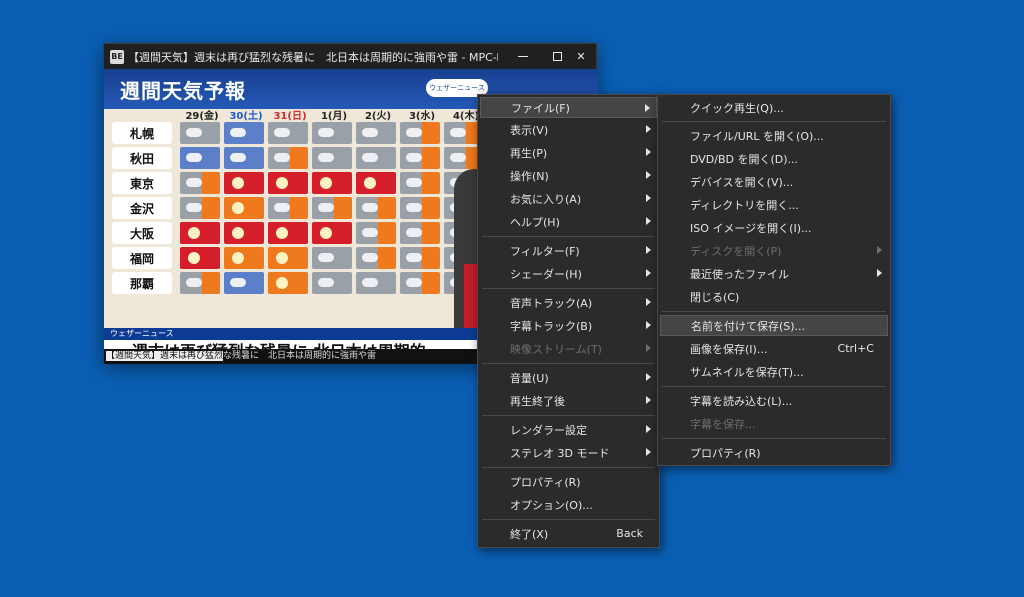 Image resolution: width=1024 pixels, height=597 pixels. Describe the element at coordinates (568, 533) in the screenshot. I see `menu-item-exit: 終了(X) Back` at that location.